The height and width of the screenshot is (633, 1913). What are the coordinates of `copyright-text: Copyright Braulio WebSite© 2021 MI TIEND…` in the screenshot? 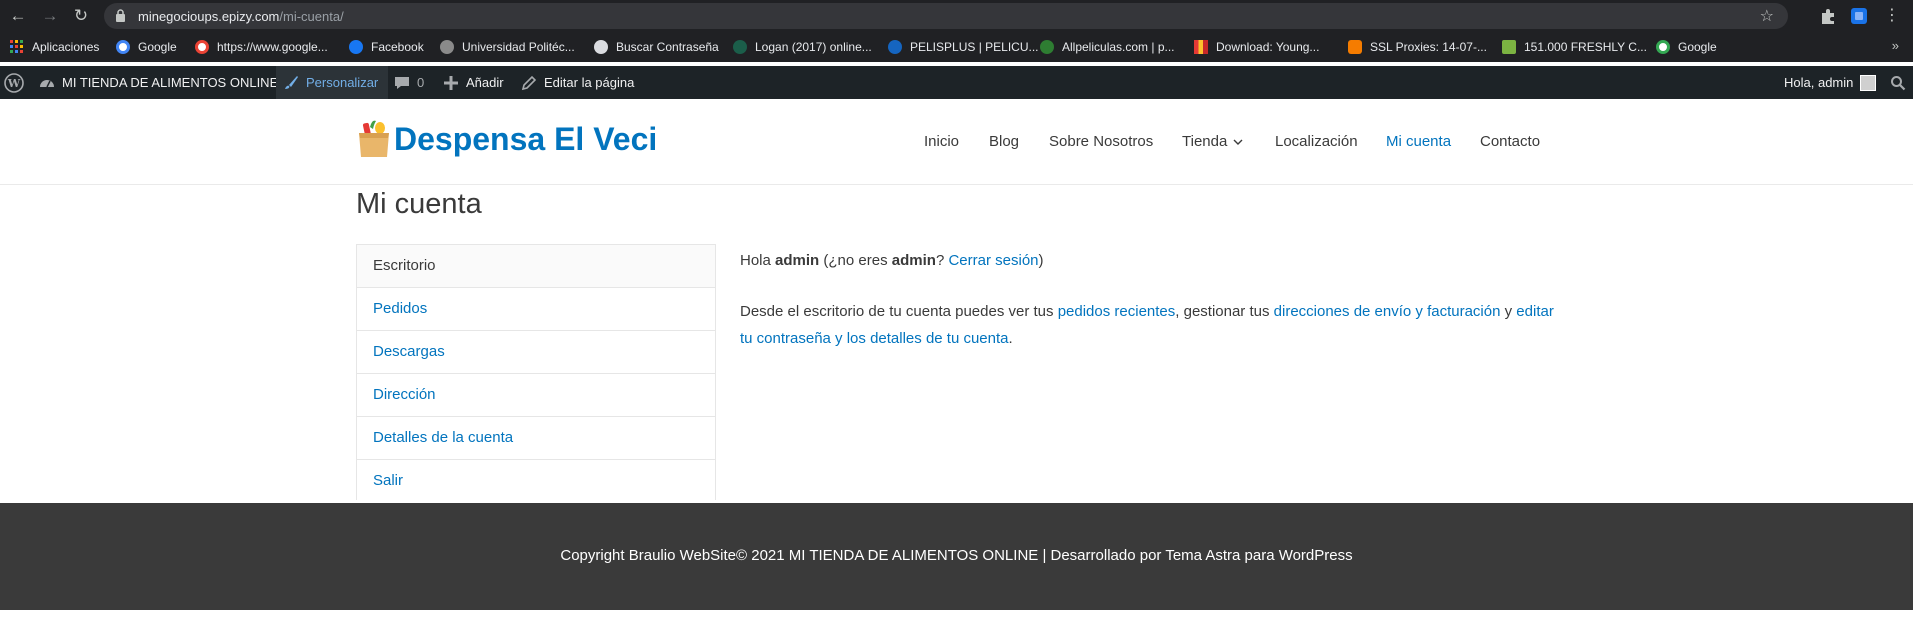 It's located at (861, 555).